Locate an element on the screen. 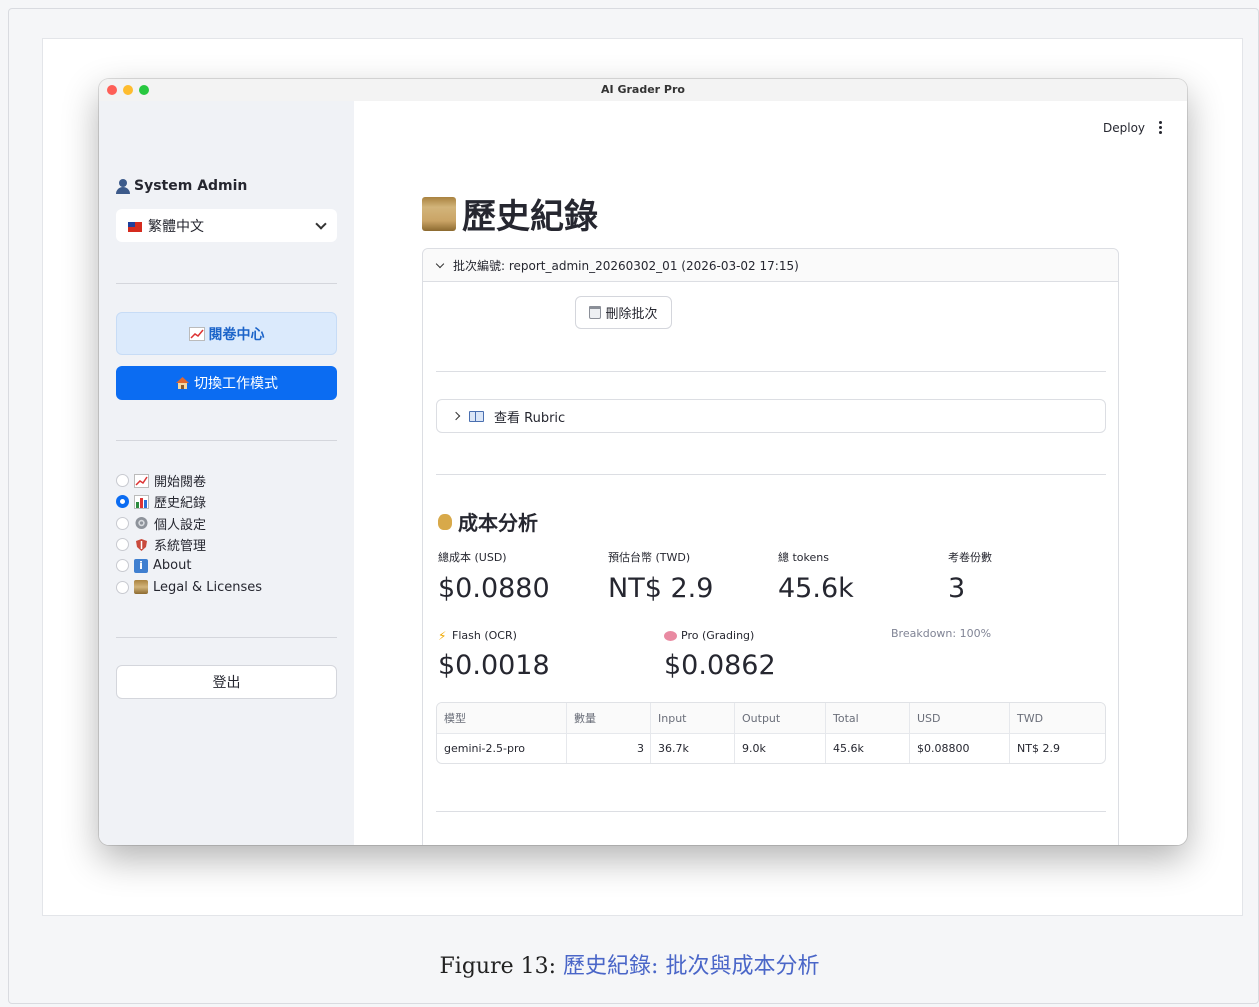  table-header-row: 模型 數量 Input Output Total USD TWD is located at coordinates (771, 718).